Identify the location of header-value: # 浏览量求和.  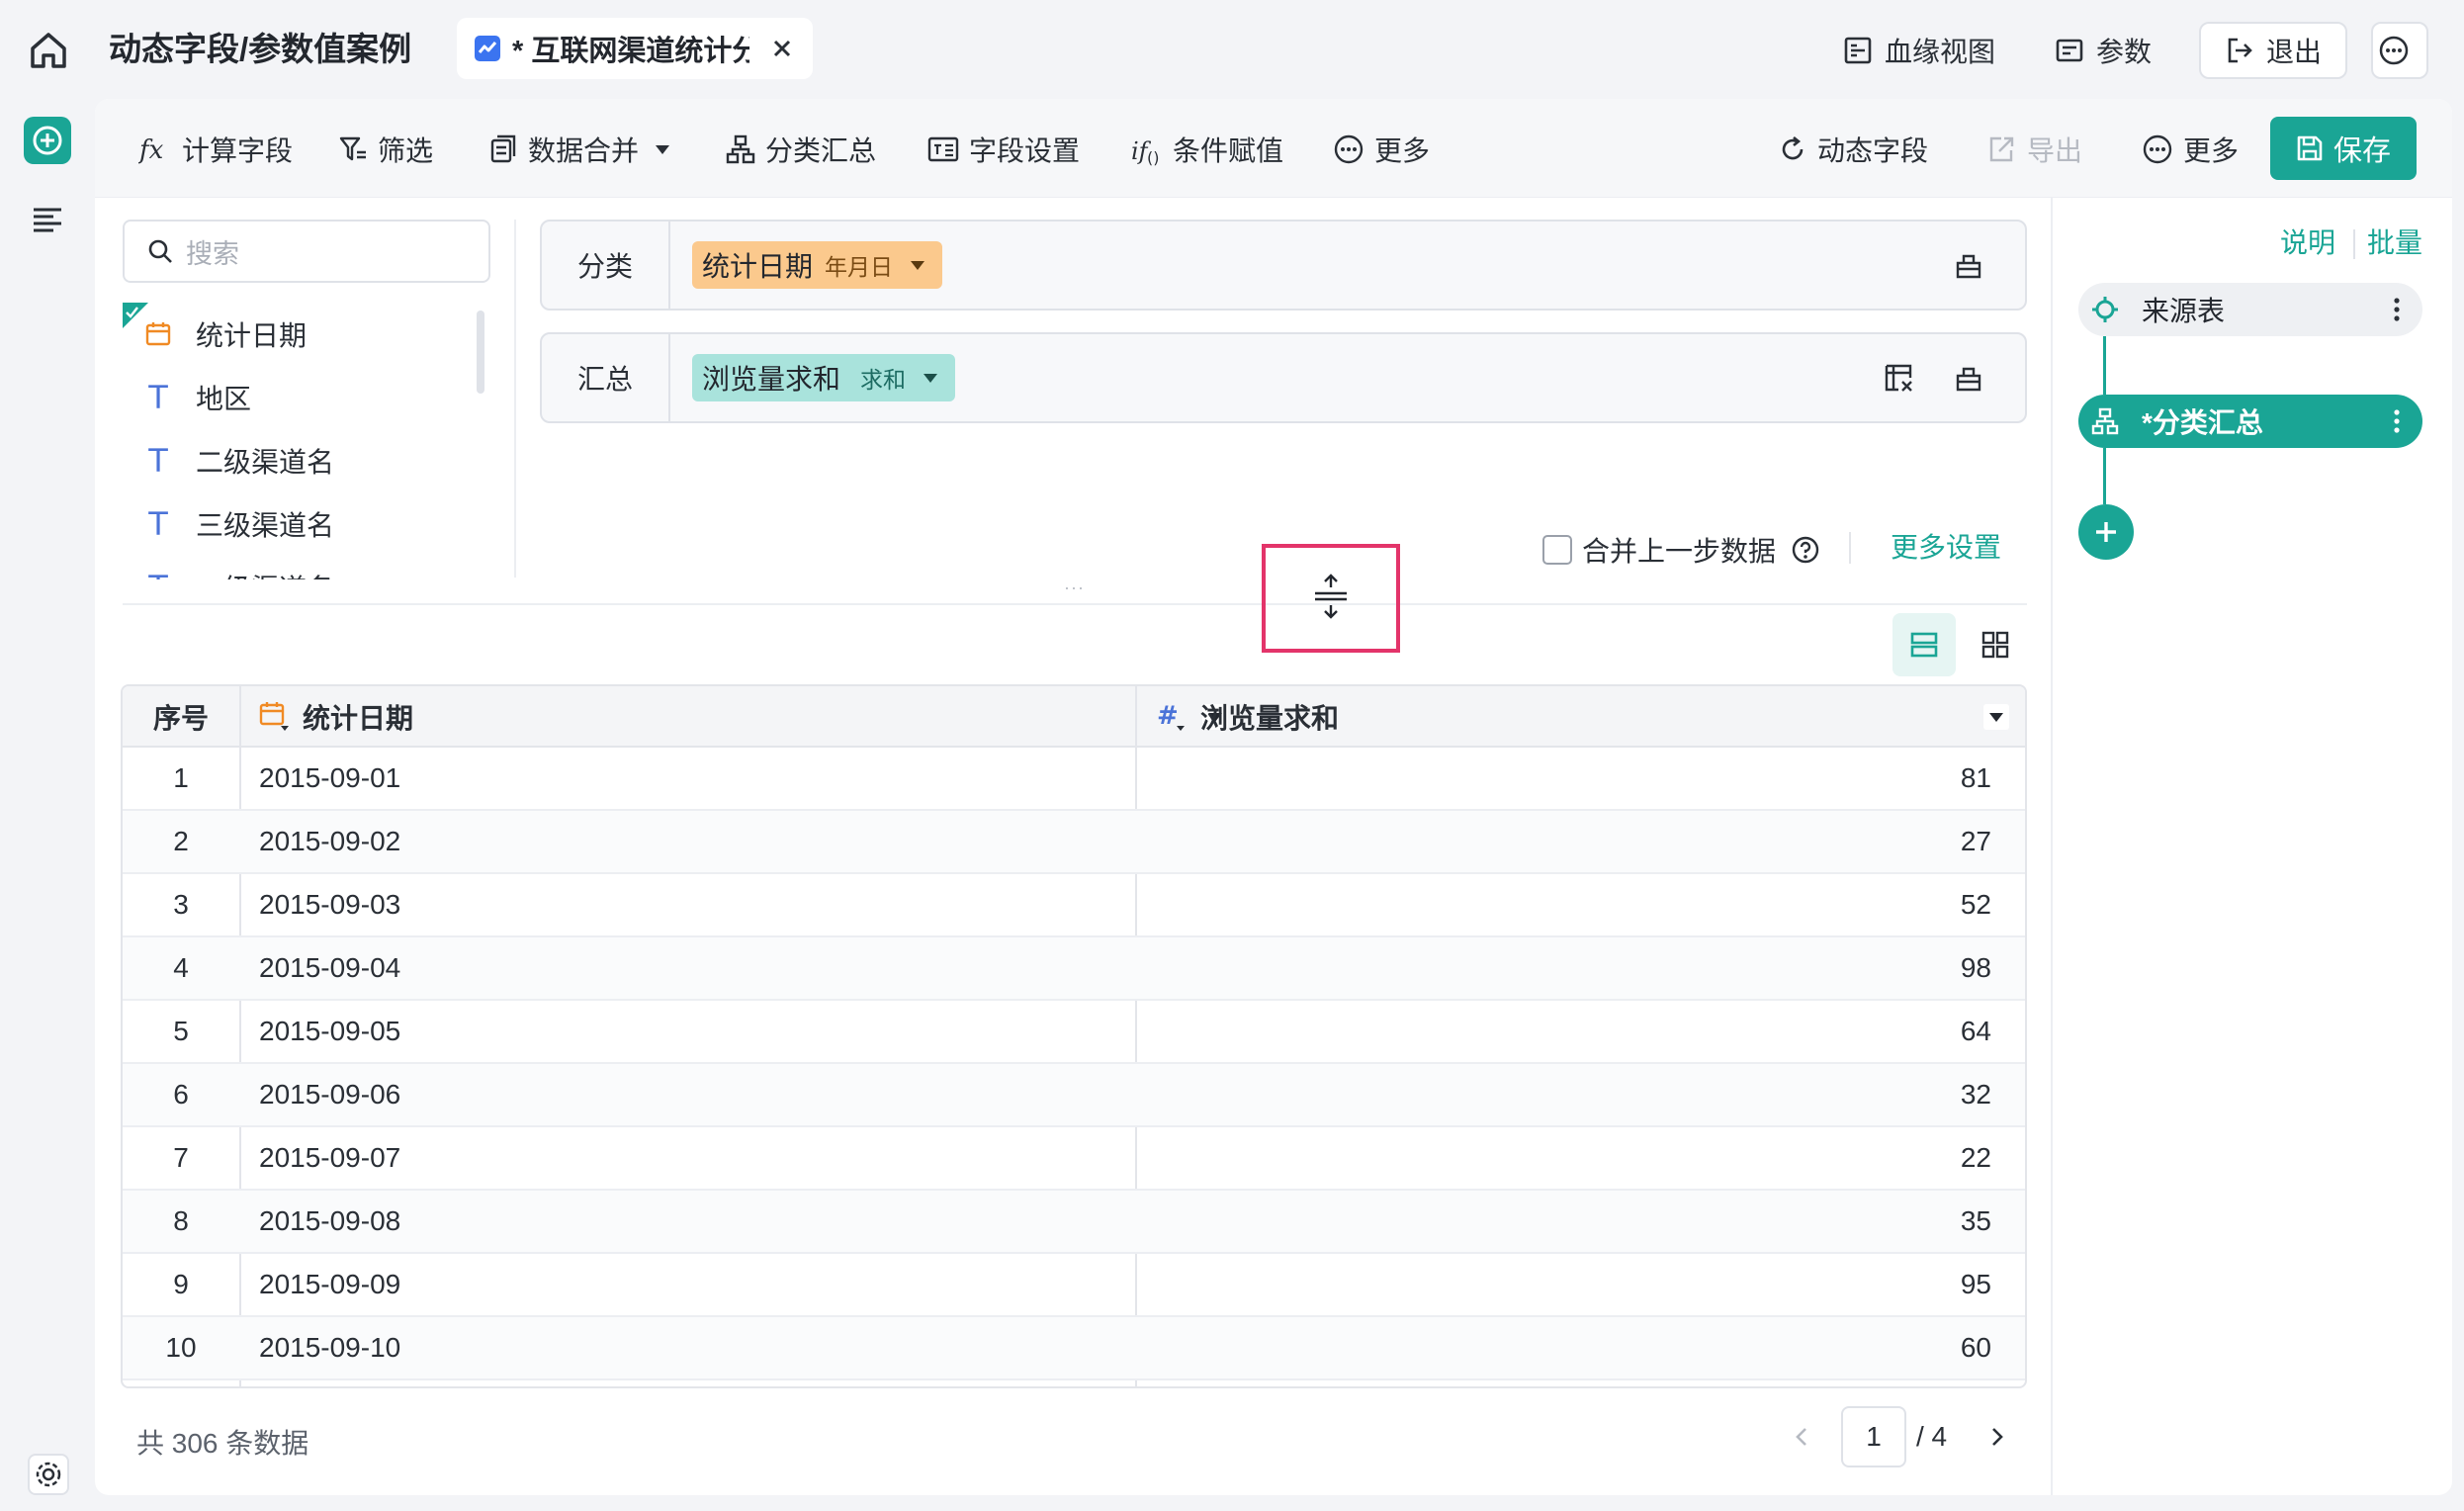
(1591, 717).